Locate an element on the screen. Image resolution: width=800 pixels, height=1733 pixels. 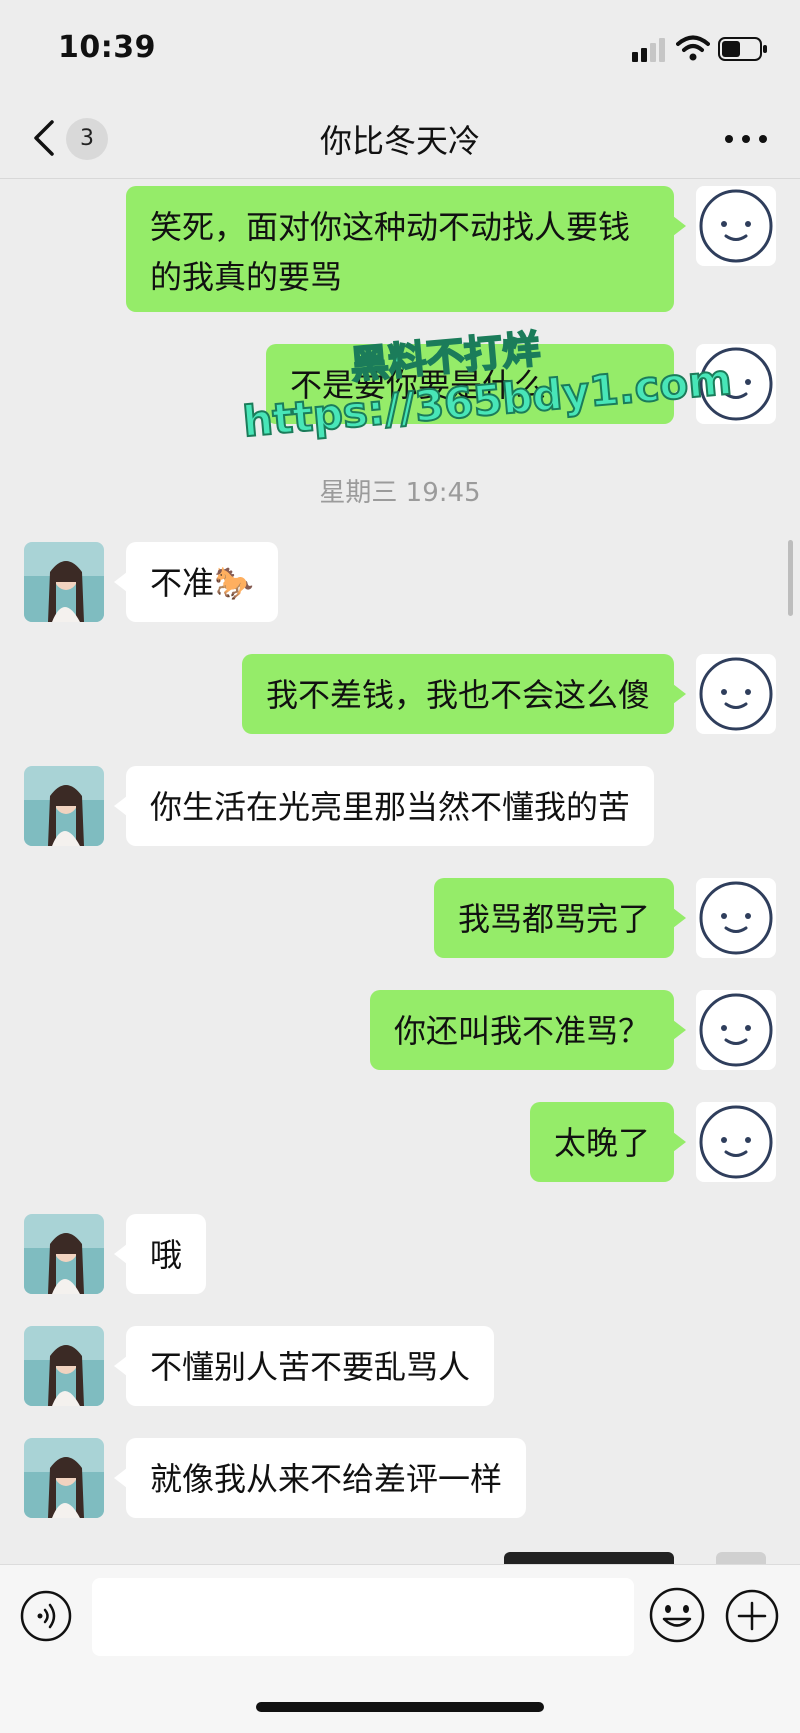
status-time: 10:39 is located at coordinates (107, 47).